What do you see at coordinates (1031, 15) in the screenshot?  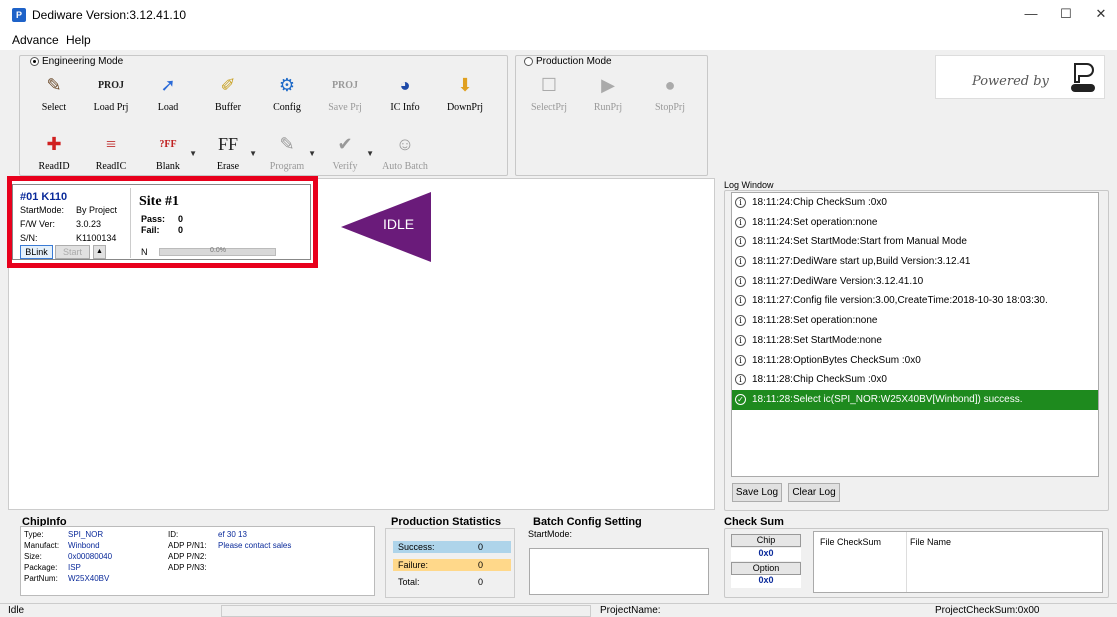 I see `minimize-button: —` at bounding box center [1031, 15].